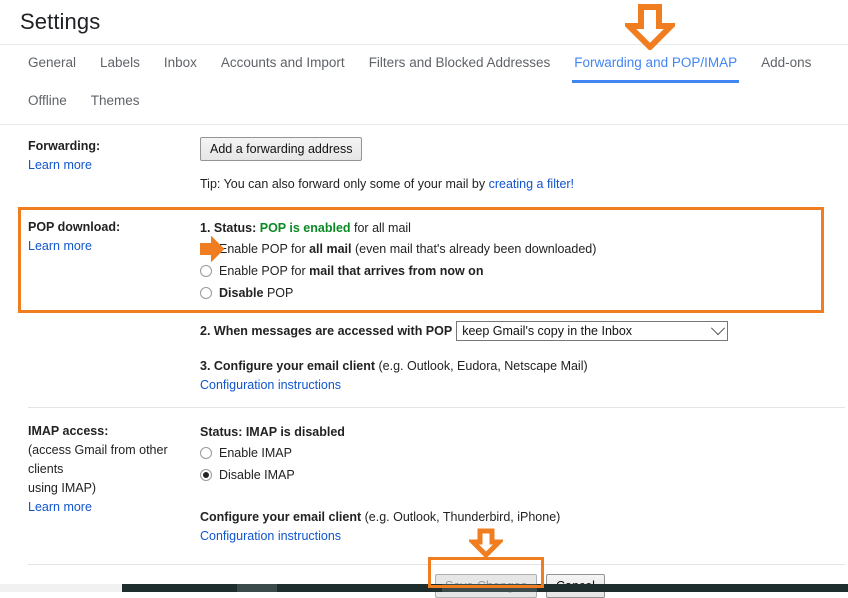 The image size is (848, 598). Describe the element at coordinates (283, 64) in the screenshot. I see `tab-accounts-and-import: Accounts and Import` at that location.